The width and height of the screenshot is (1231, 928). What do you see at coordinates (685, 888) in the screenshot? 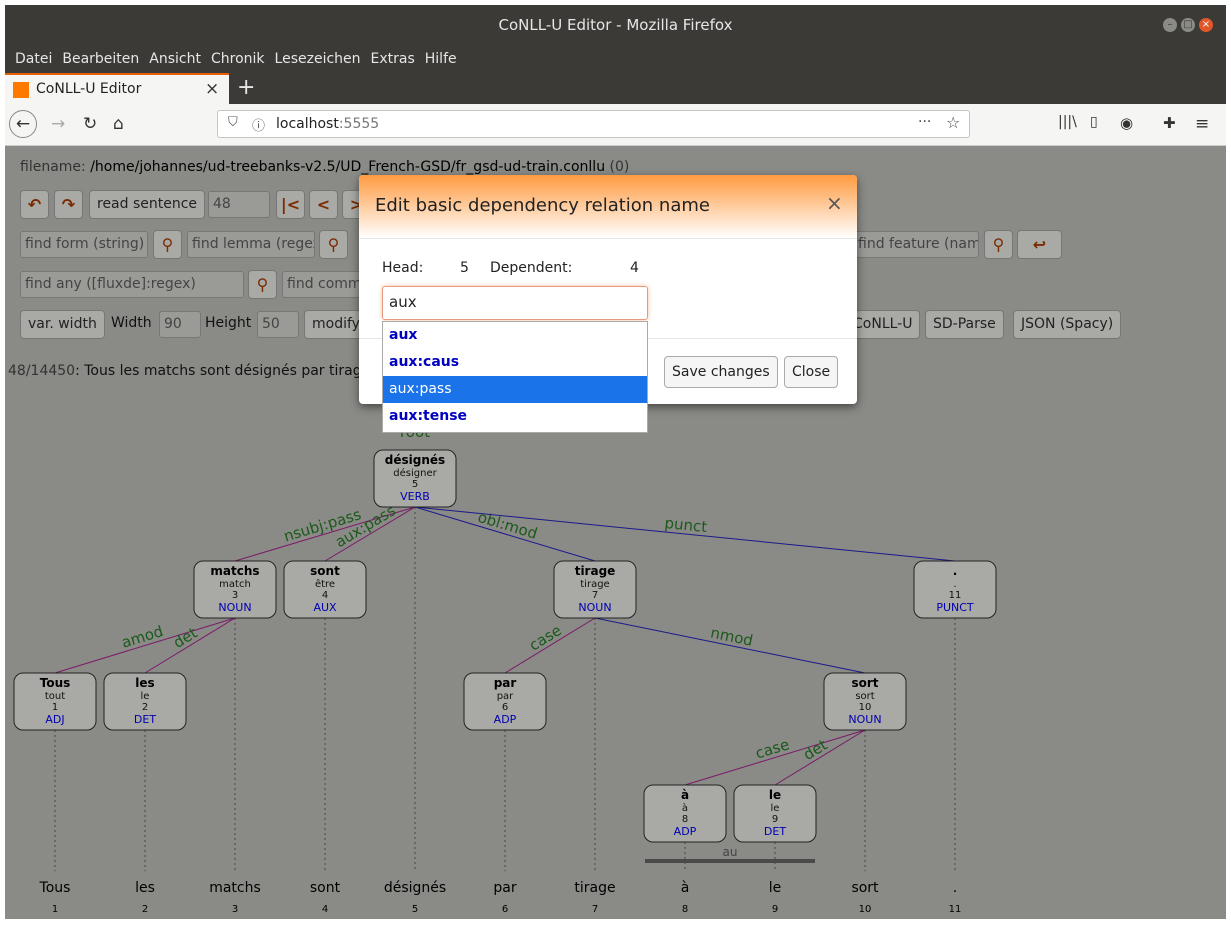
I see `word-form: à` at bounding box center [685, 888].